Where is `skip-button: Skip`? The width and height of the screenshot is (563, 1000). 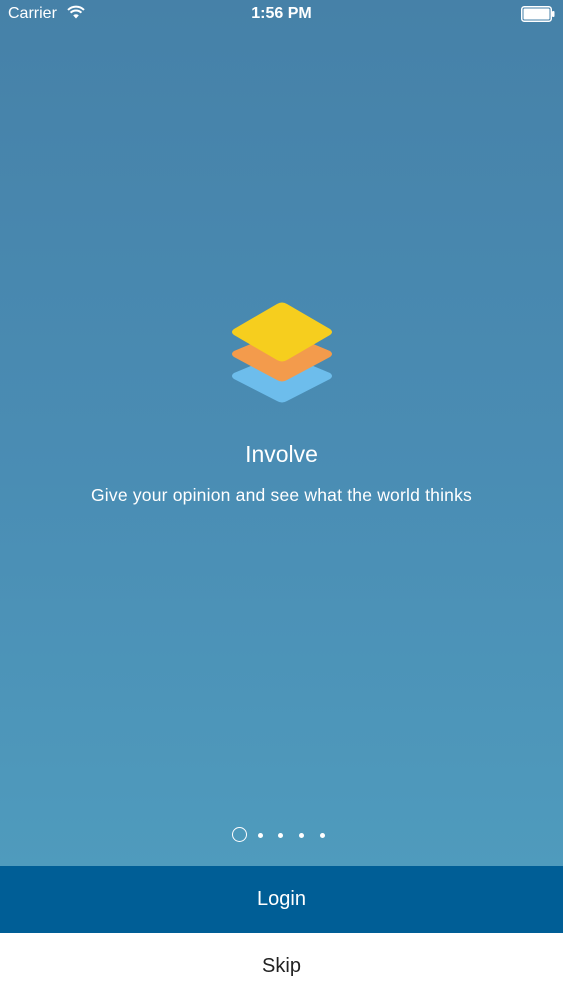
skip-button: Skip is located at coordinates (281, 966).